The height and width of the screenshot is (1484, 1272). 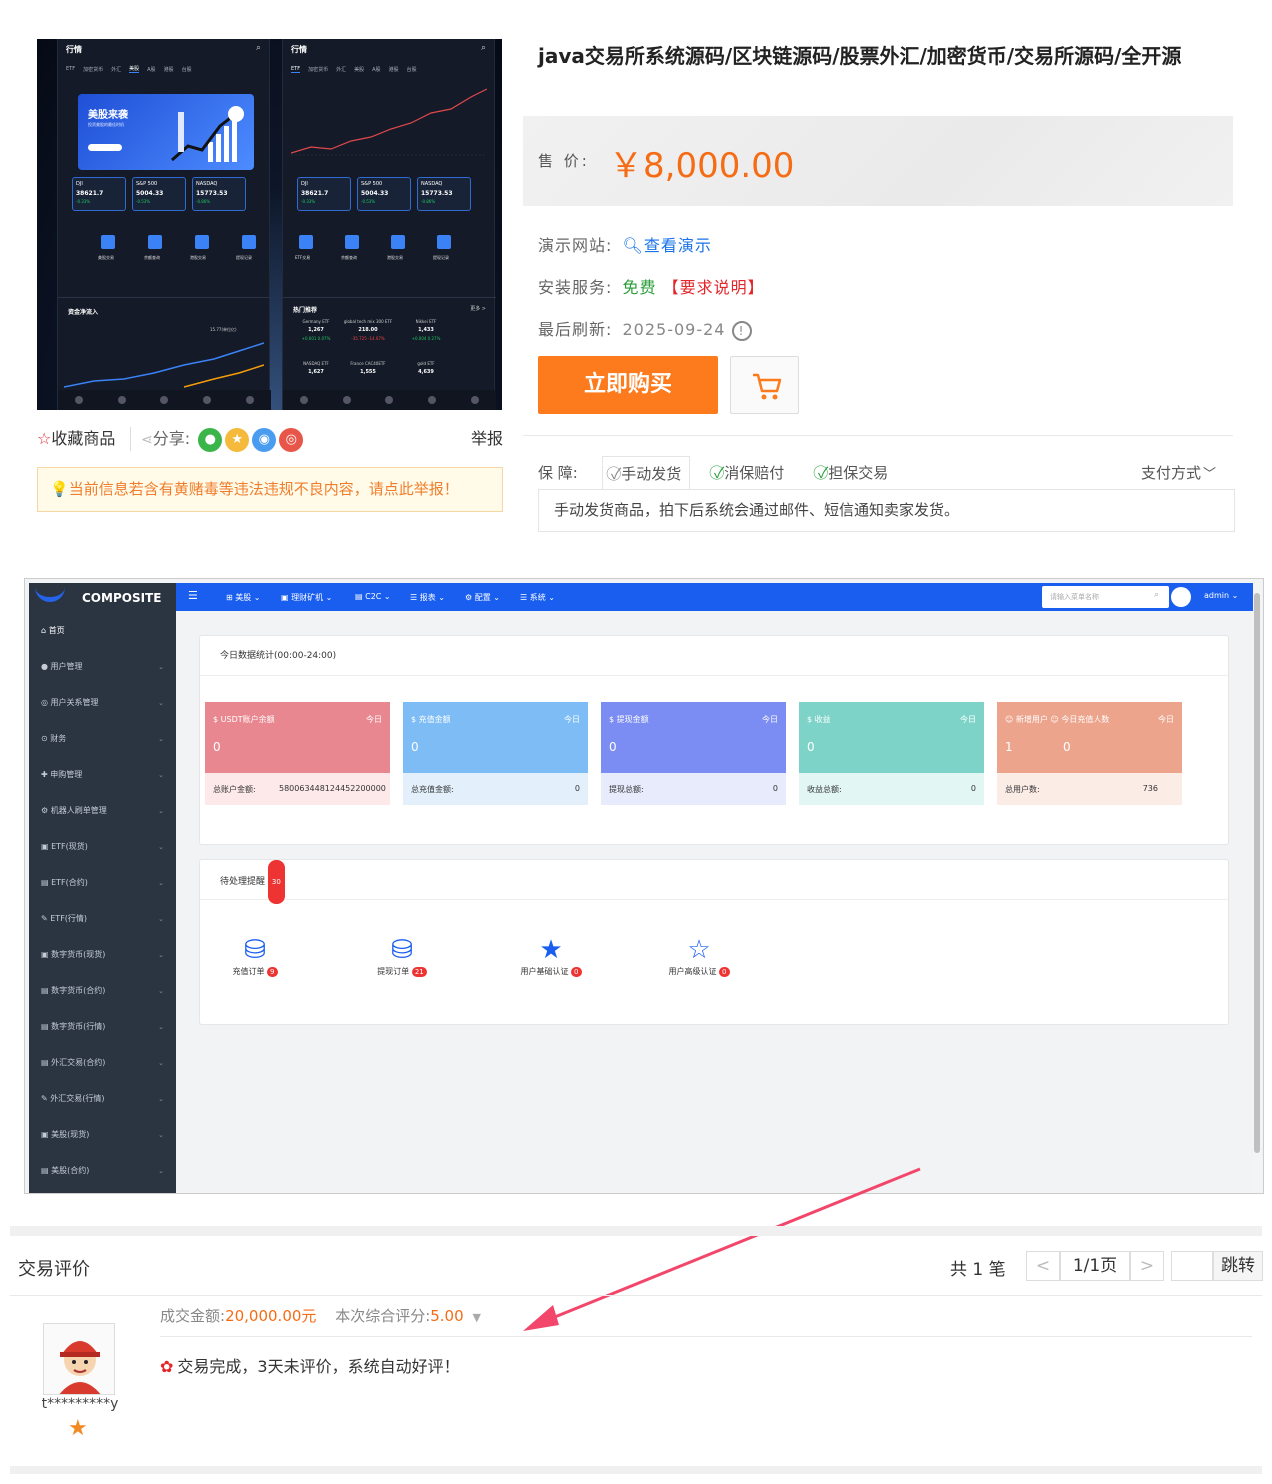 I want to click on index-card: S&P 500 5004.33 -0.53%, so click(x=159, y=194).